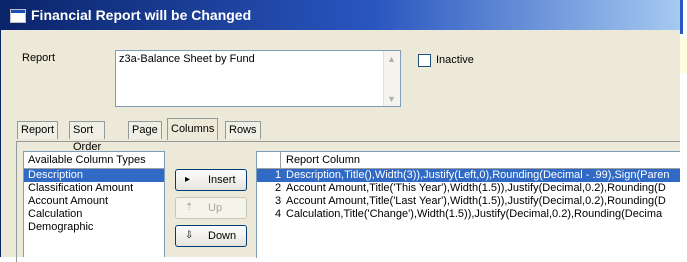 The height and width of the screenshot is (262, 687). Describe the element at coordinates (188, 179) in the screenshot. I see `play-right-icon: ▸` at that location.